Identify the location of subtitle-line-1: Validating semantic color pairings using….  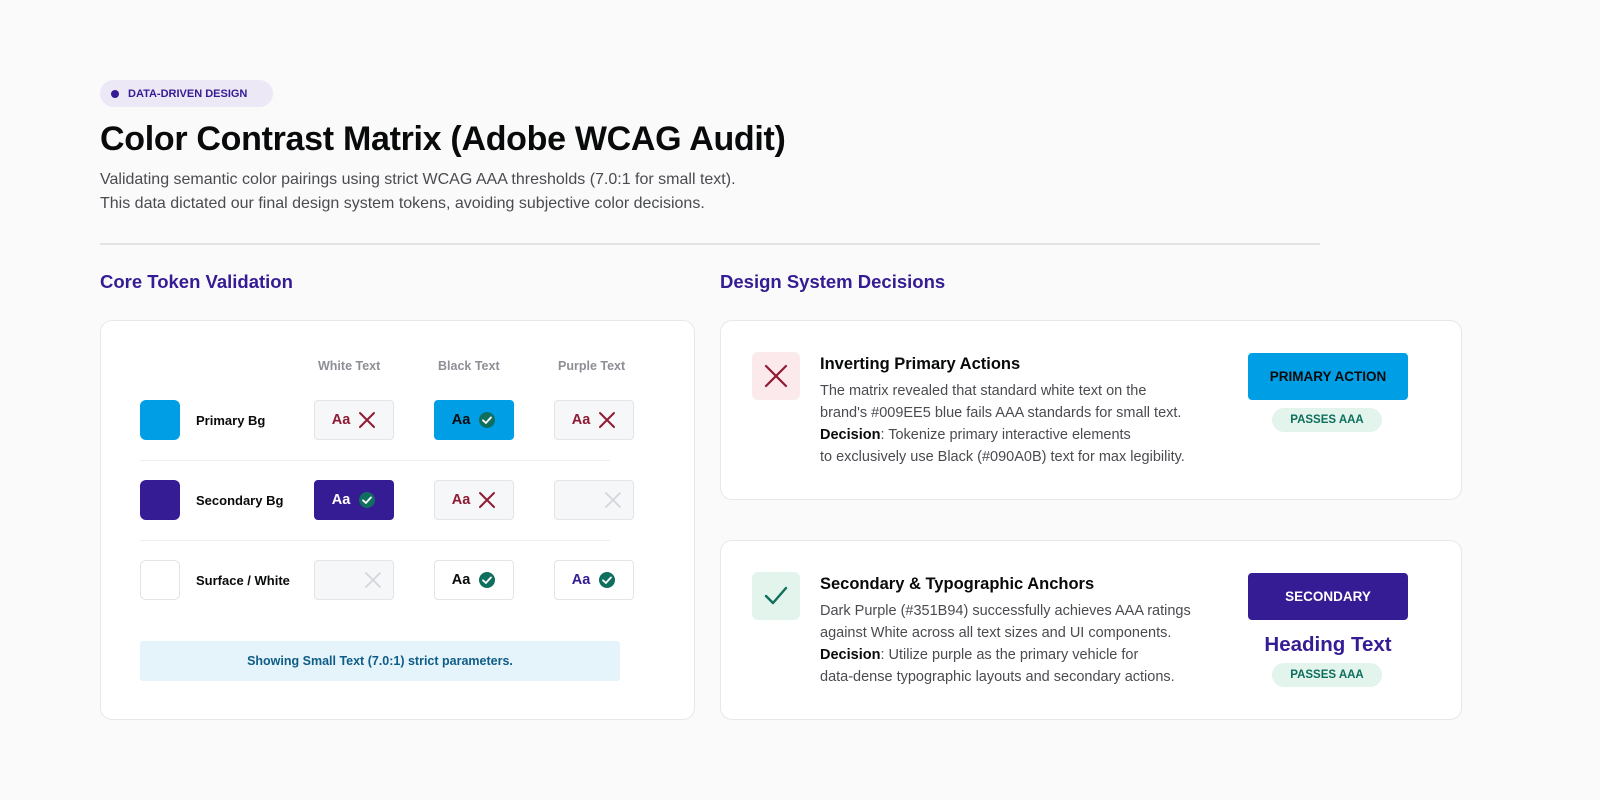
(418, 179).